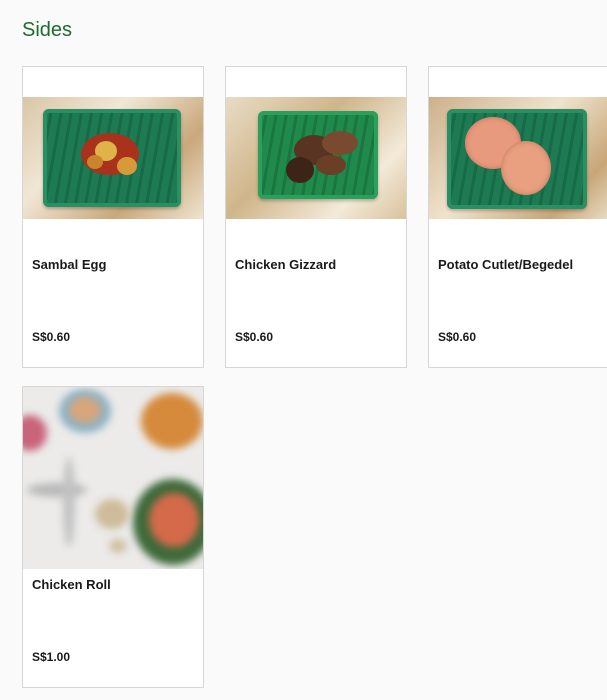 The image size is (607, 700). I want to click on item-name: Potato Cutlet/Begedel, so click(506, 264).